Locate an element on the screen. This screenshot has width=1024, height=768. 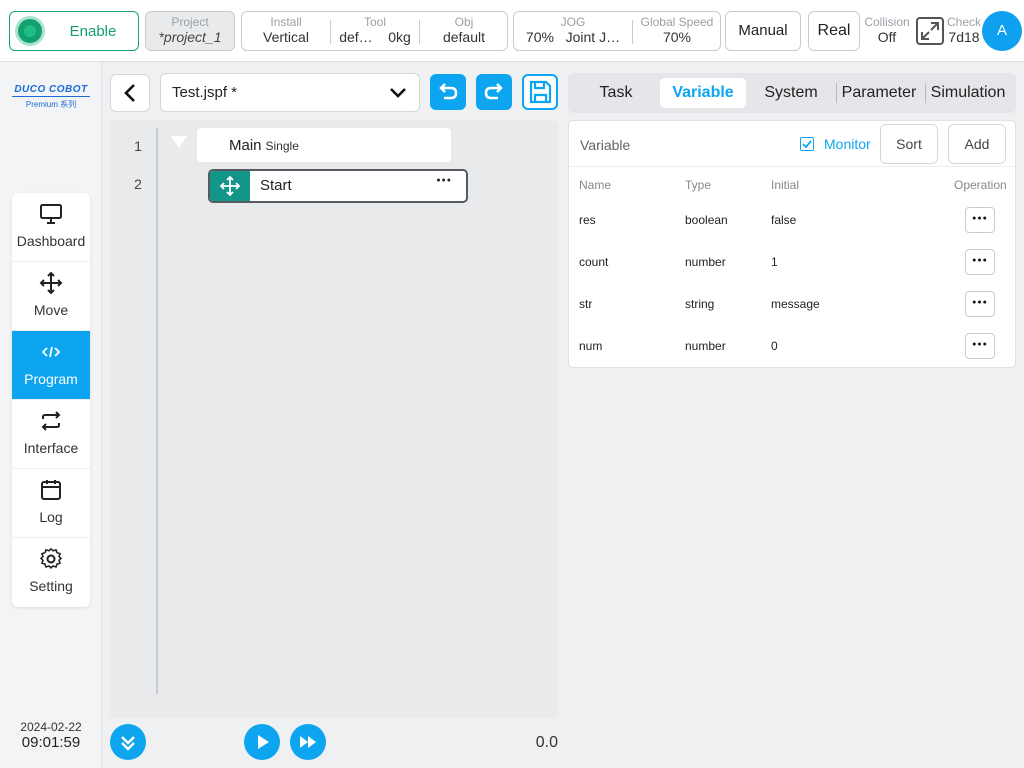
fast-forward-button is located at coordinates (308, 742).